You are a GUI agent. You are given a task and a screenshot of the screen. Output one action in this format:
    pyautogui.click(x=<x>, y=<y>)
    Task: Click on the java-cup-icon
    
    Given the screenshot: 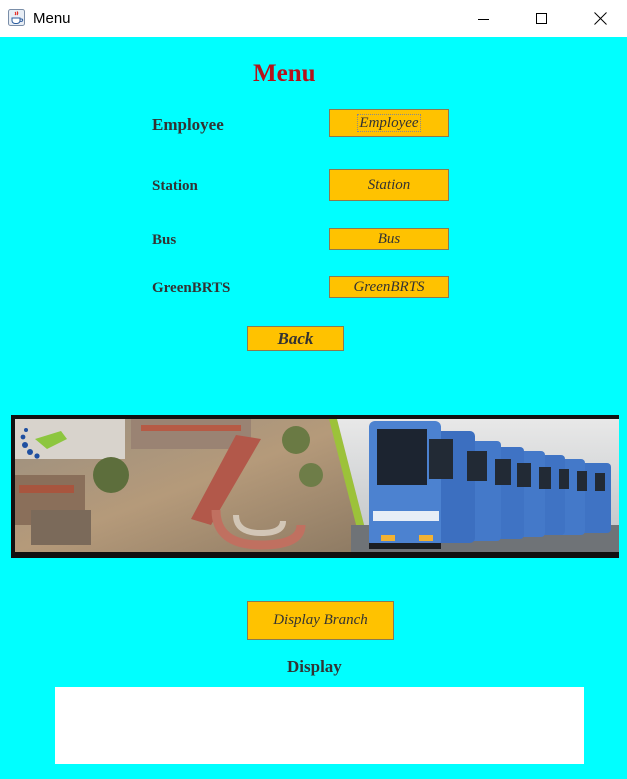 What is the action you would take?
    pyautogui.click(x=16, y=17)
    